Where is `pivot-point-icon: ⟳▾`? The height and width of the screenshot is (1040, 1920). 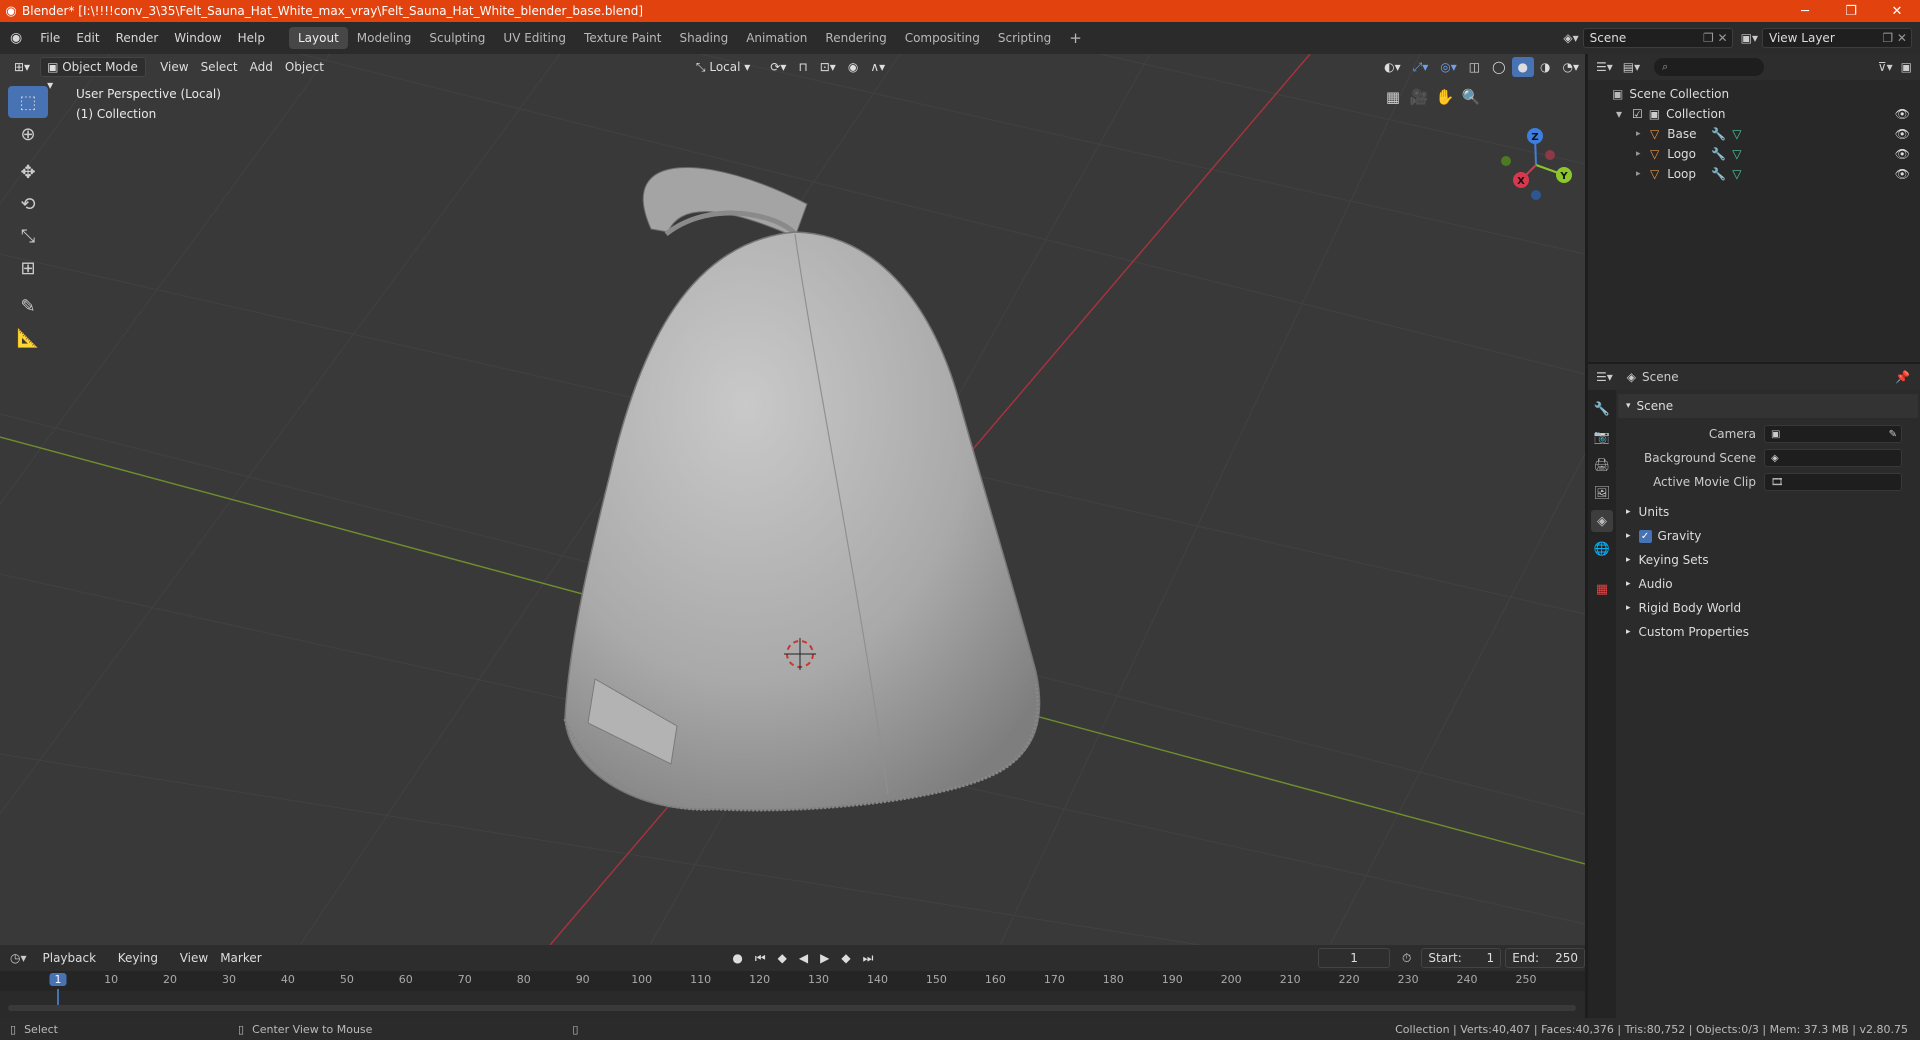
pivot-point-icon: ⟳▾ is located at coordinates (778, 67).